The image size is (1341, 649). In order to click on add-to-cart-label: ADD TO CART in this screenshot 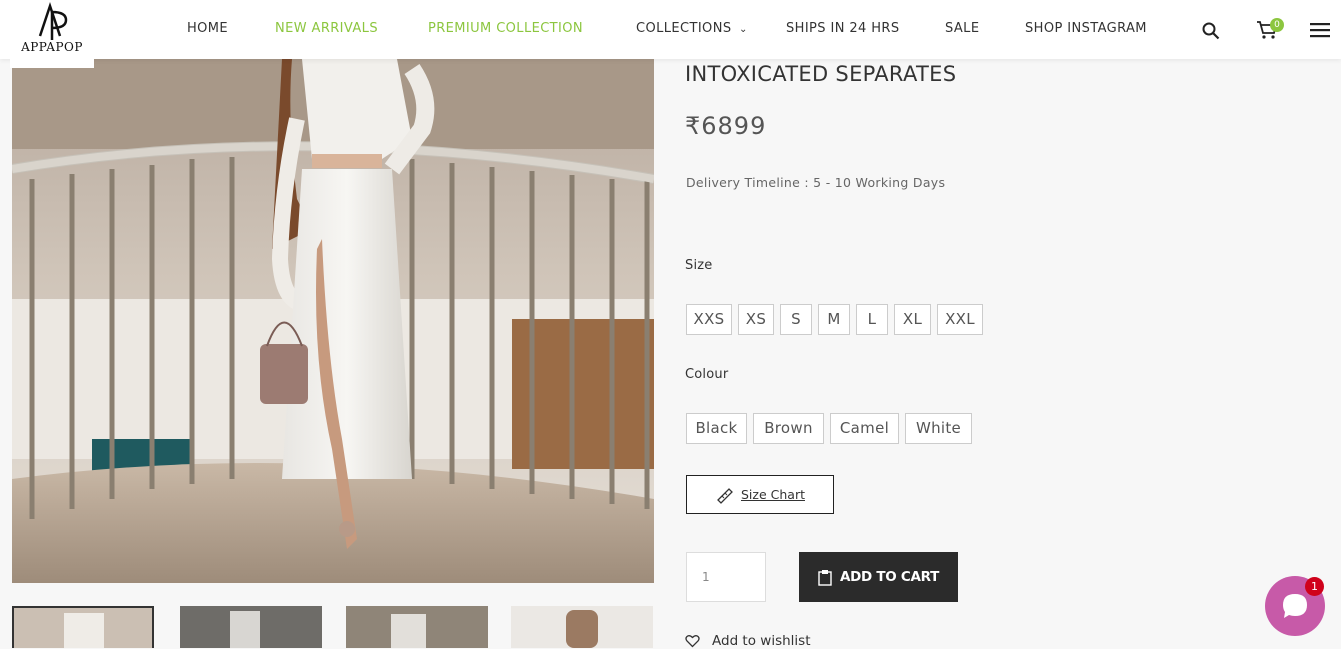, I will do `click(889, 577)`.